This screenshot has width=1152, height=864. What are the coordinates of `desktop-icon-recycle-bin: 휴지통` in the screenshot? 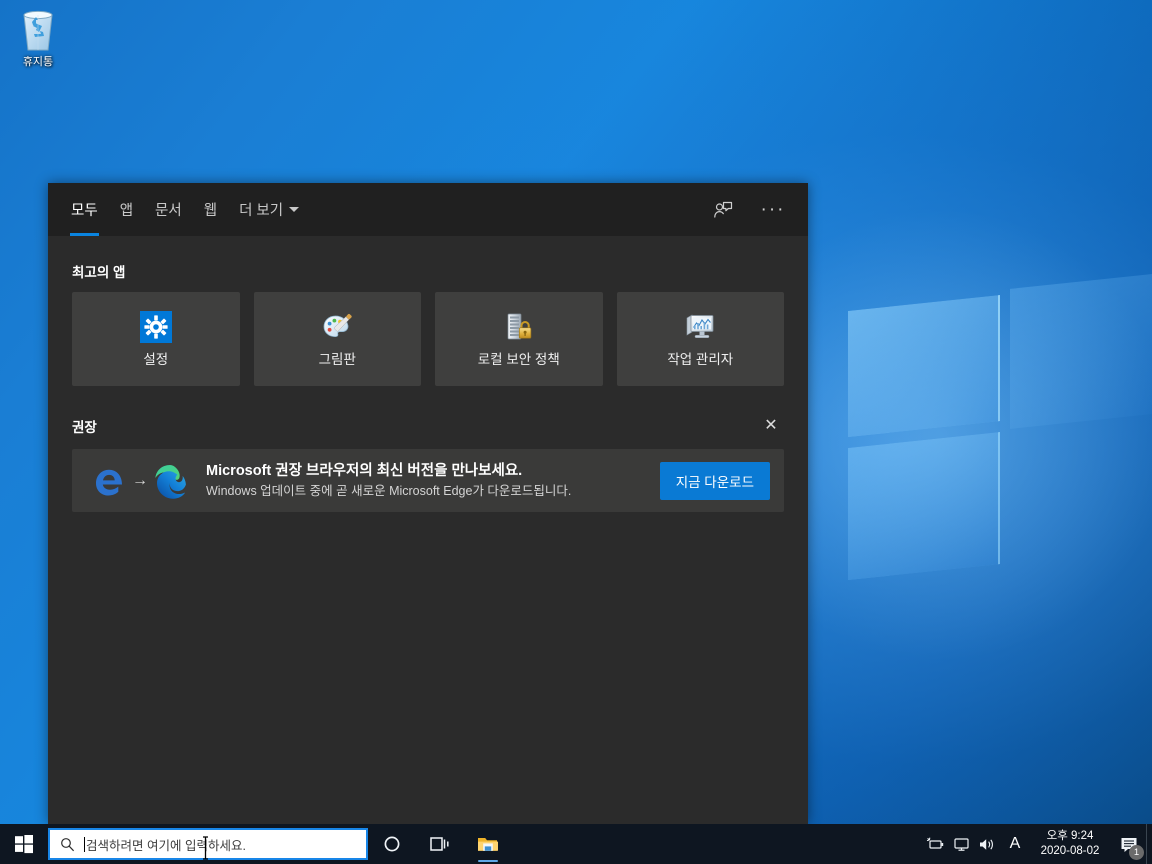 It's located at (38, 37).